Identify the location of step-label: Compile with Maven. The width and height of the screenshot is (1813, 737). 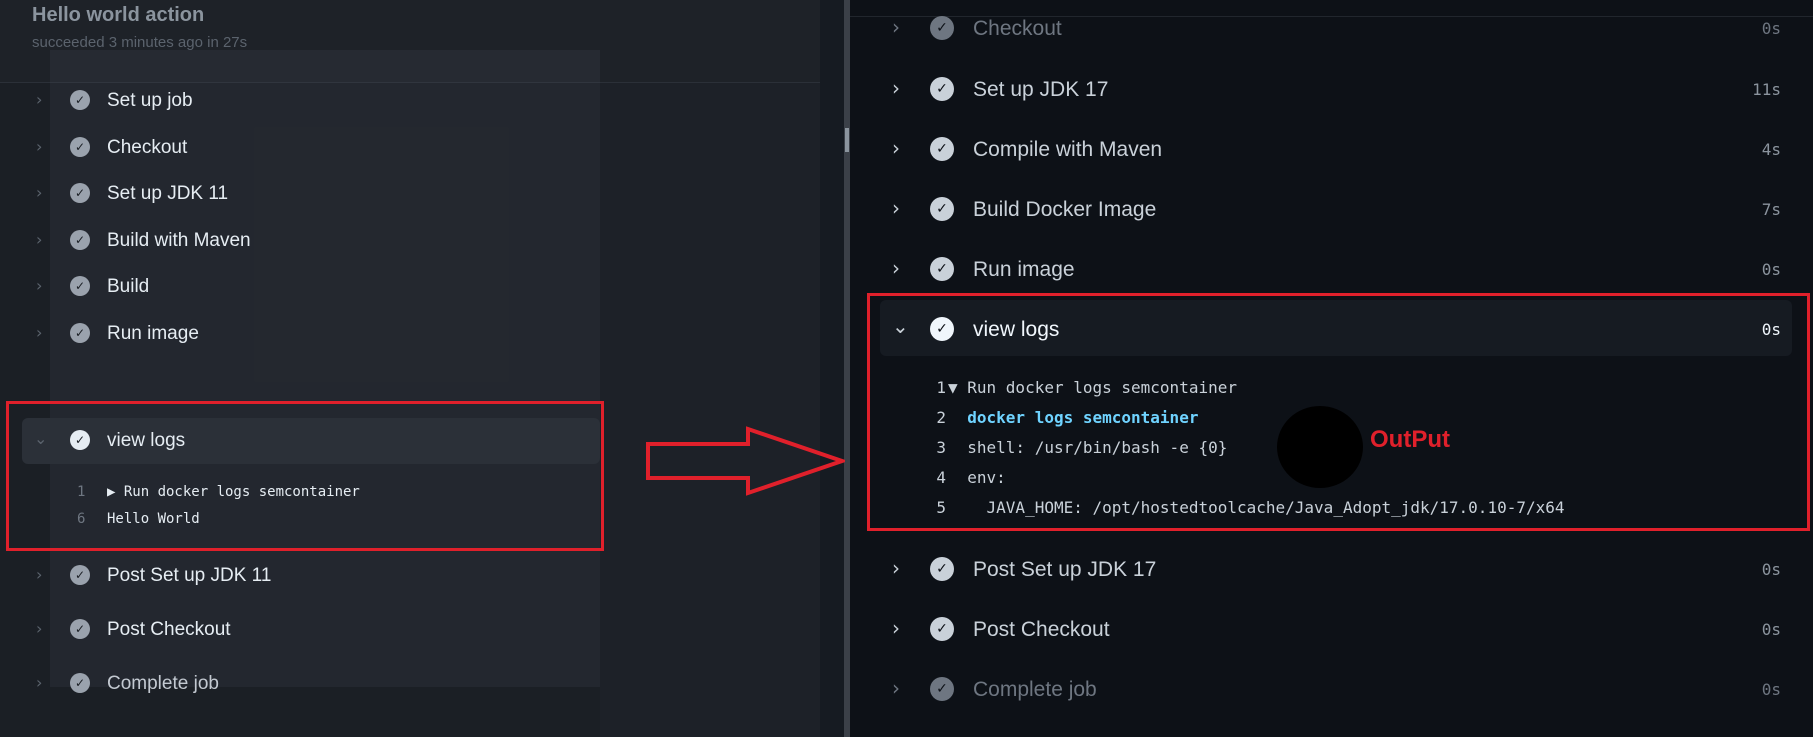
(1068, 149).